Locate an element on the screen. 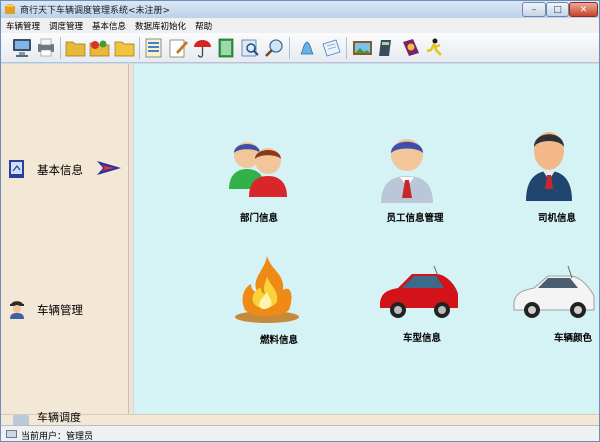 This screenshot has height=442, width=600. tile-label: 车辆颜色 is located at coordinates (572, 338).